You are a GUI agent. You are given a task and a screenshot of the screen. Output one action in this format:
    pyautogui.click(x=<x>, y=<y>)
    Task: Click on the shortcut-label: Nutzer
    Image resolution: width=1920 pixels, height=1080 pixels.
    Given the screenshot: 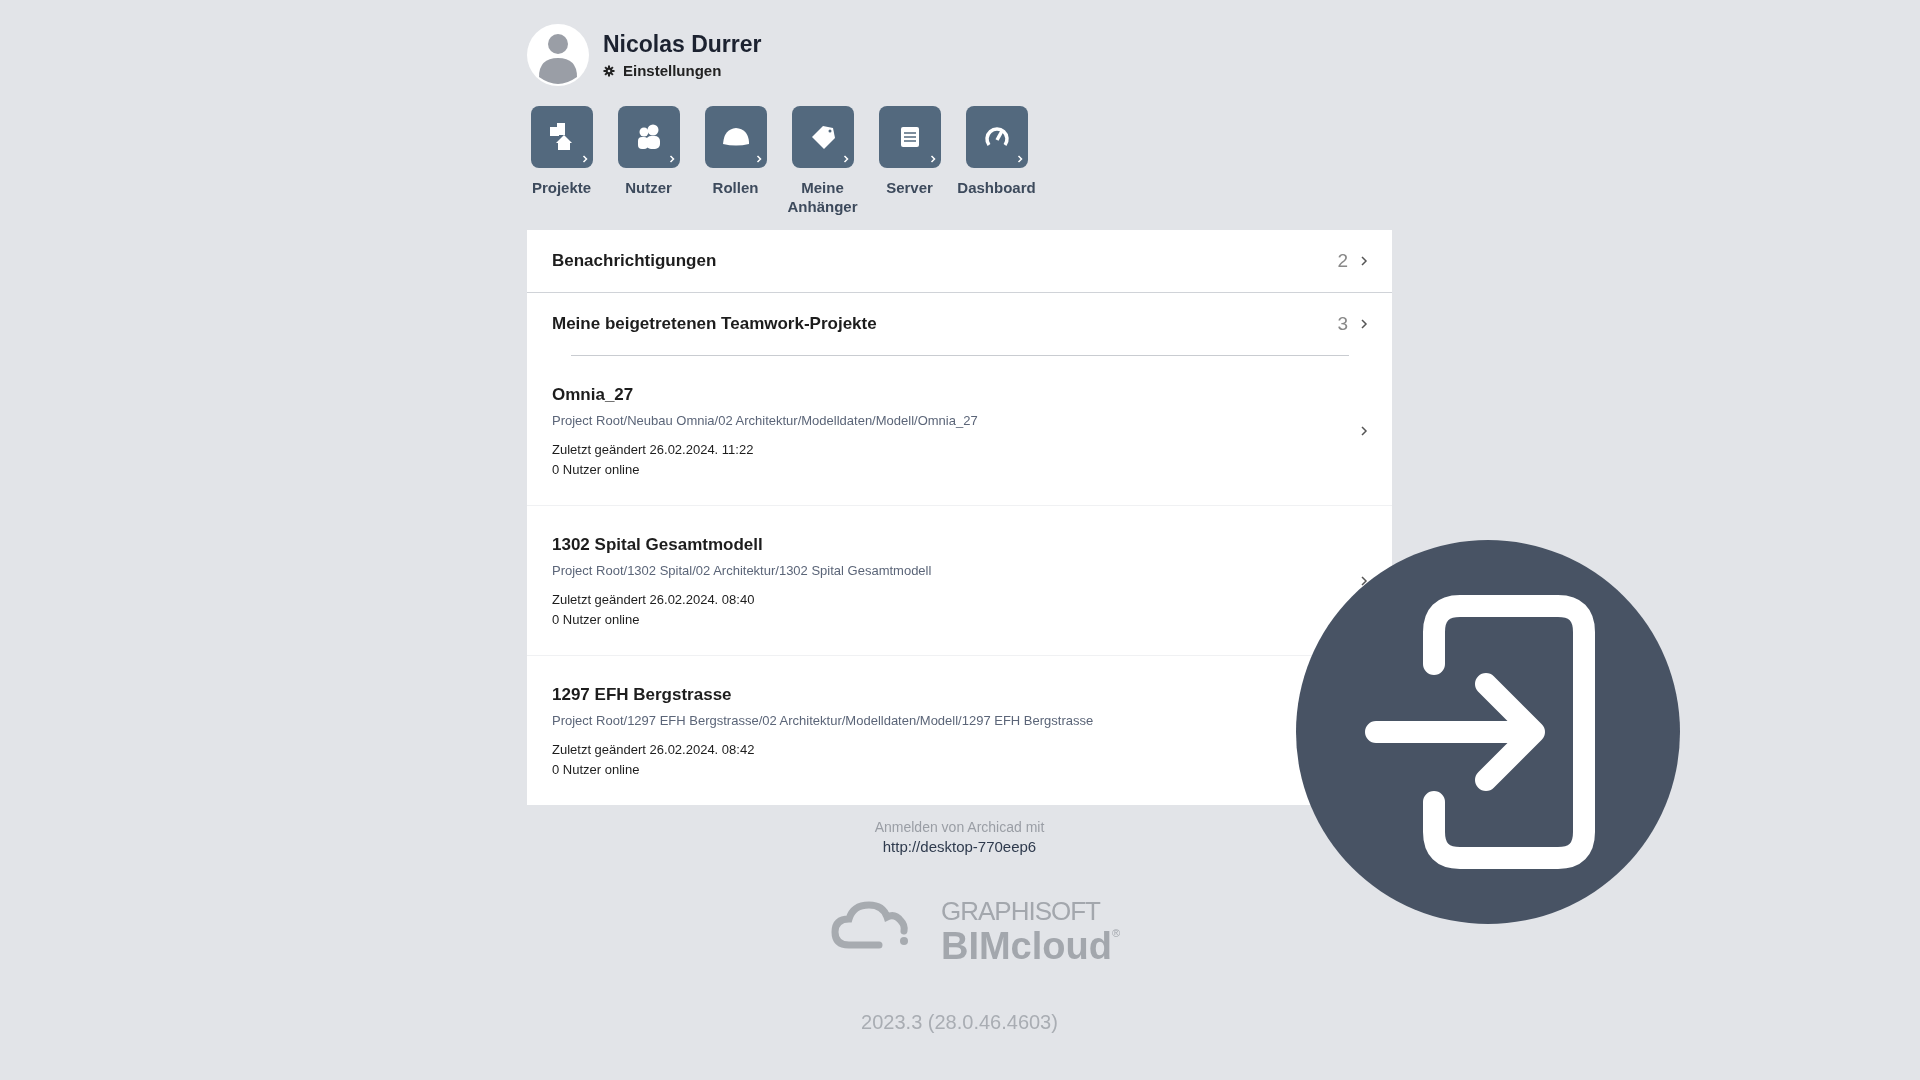 What is the action you would take?
    pyautogui.click(x=648, y=187)
    